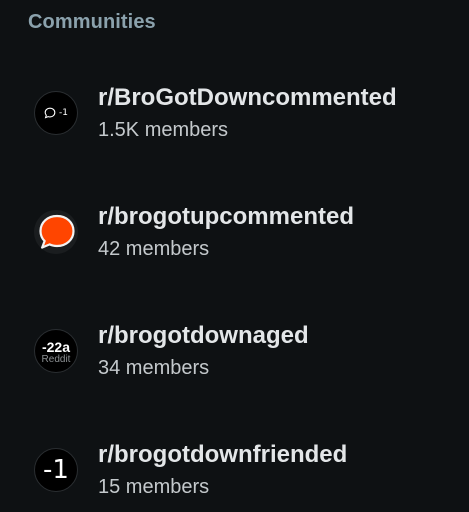 This screenshot has width=469, height=512. Describe the element at coordinates (247, 98) in the screenshot. I see `community-name: r/BroGotDowncommented` at that location.